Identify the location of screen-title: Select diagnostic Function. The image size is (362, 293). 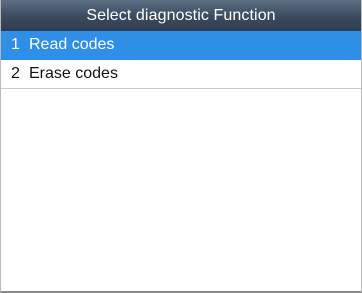
(181, 15).